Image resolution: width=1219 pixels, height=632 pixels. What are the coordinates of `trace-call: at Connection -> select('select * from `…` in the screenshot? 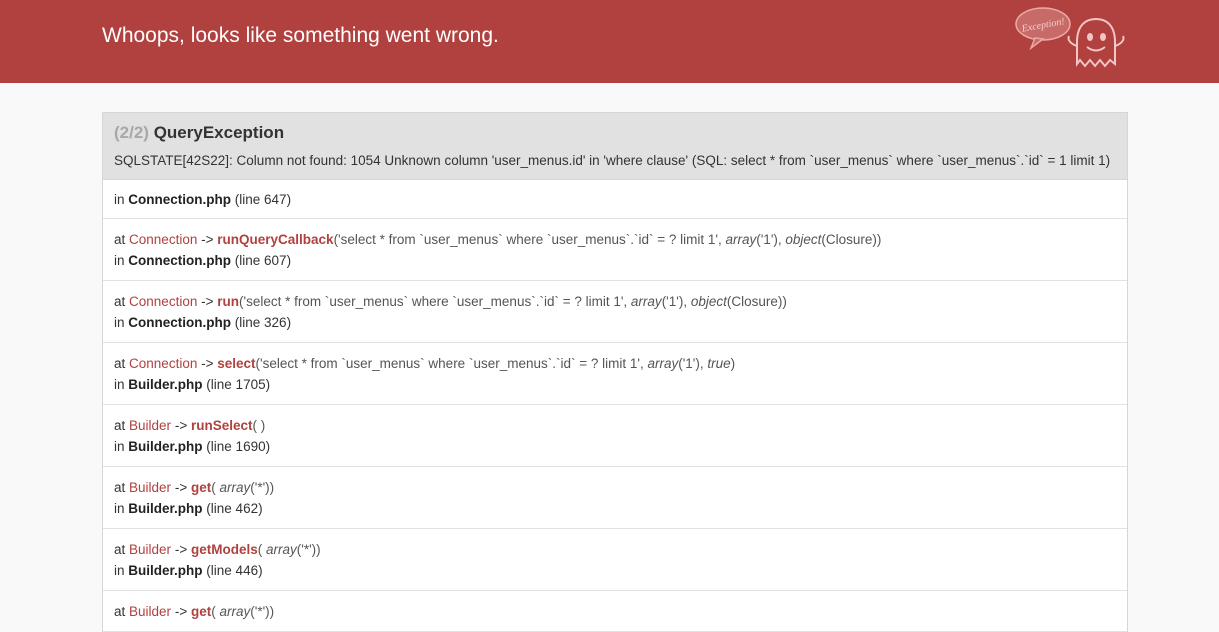 It's located at (615, 363).